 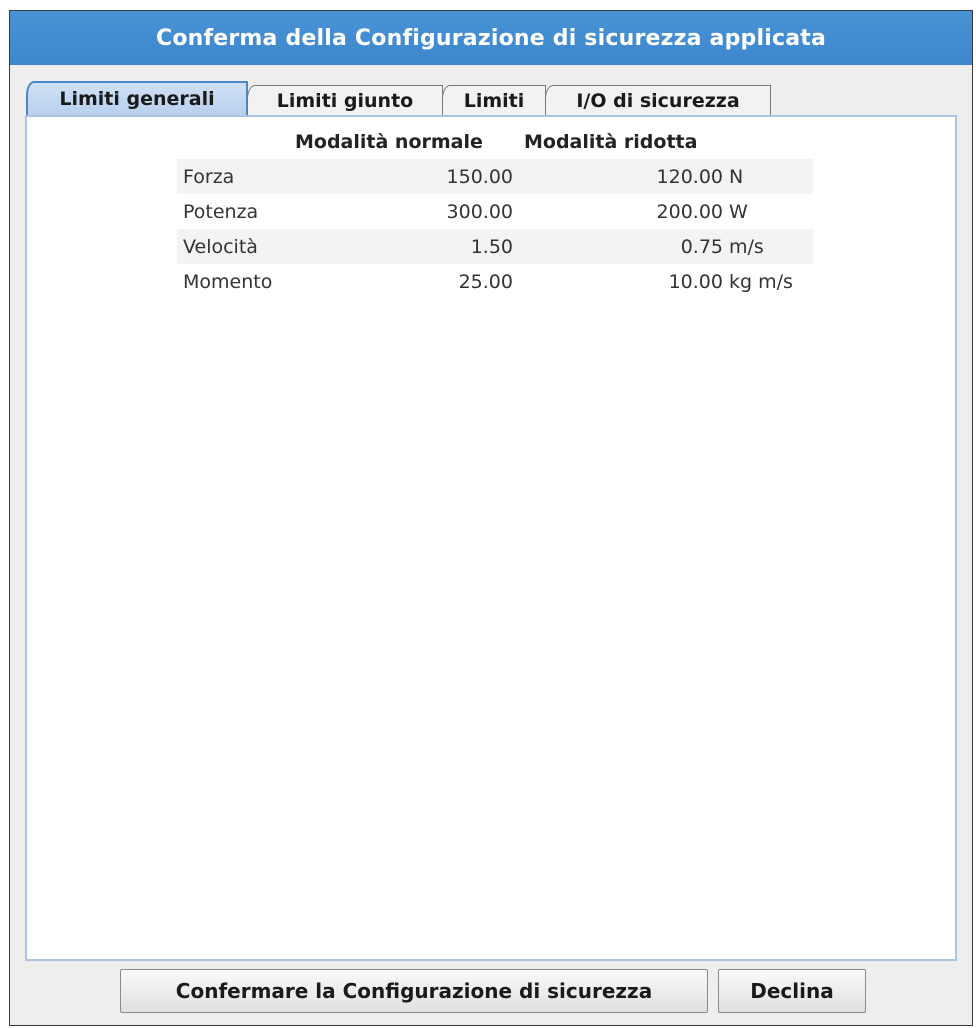 What do you see at coordinates (389, 142) in the screenshot?
I see `column-header-normal-mode: Modalità normale` at bounding box center [389, 142].